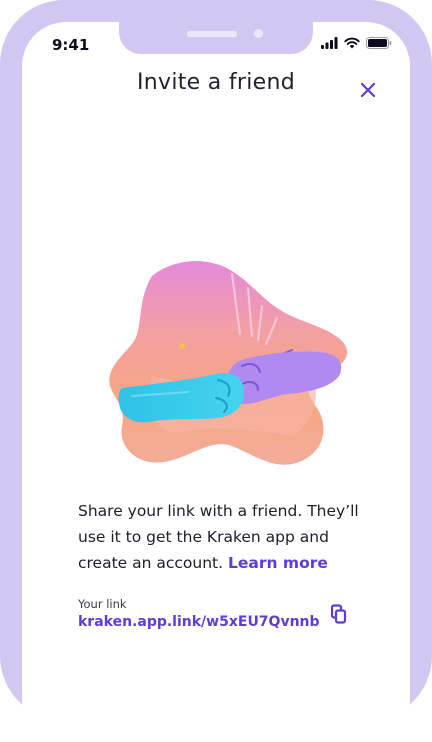 The width and height of the screenshot is (432, 742). What do you see at coordinates (199, 622) in the screenshot?
I see `invite-link: kraken.app.link/w5xEU7Qvnnb` at bounding box center [199, 622].